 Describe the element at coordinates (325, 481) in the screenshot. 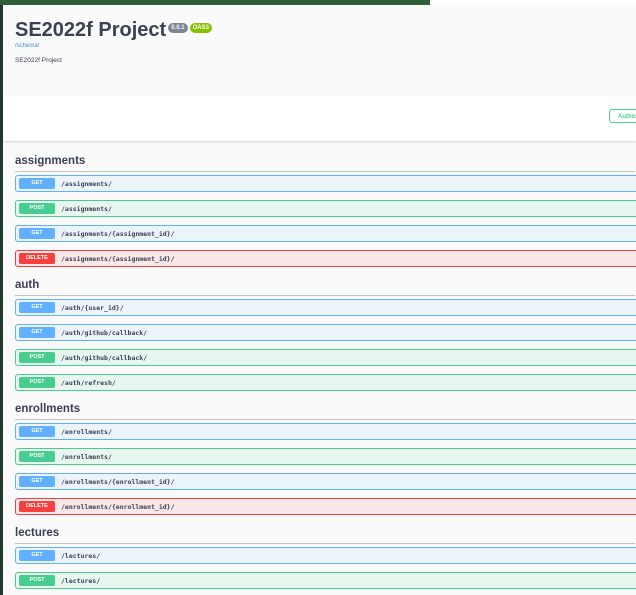

I see `operation-get-enrollment-by-id: GET /enrollments/{enrollment_id}/` at that location.